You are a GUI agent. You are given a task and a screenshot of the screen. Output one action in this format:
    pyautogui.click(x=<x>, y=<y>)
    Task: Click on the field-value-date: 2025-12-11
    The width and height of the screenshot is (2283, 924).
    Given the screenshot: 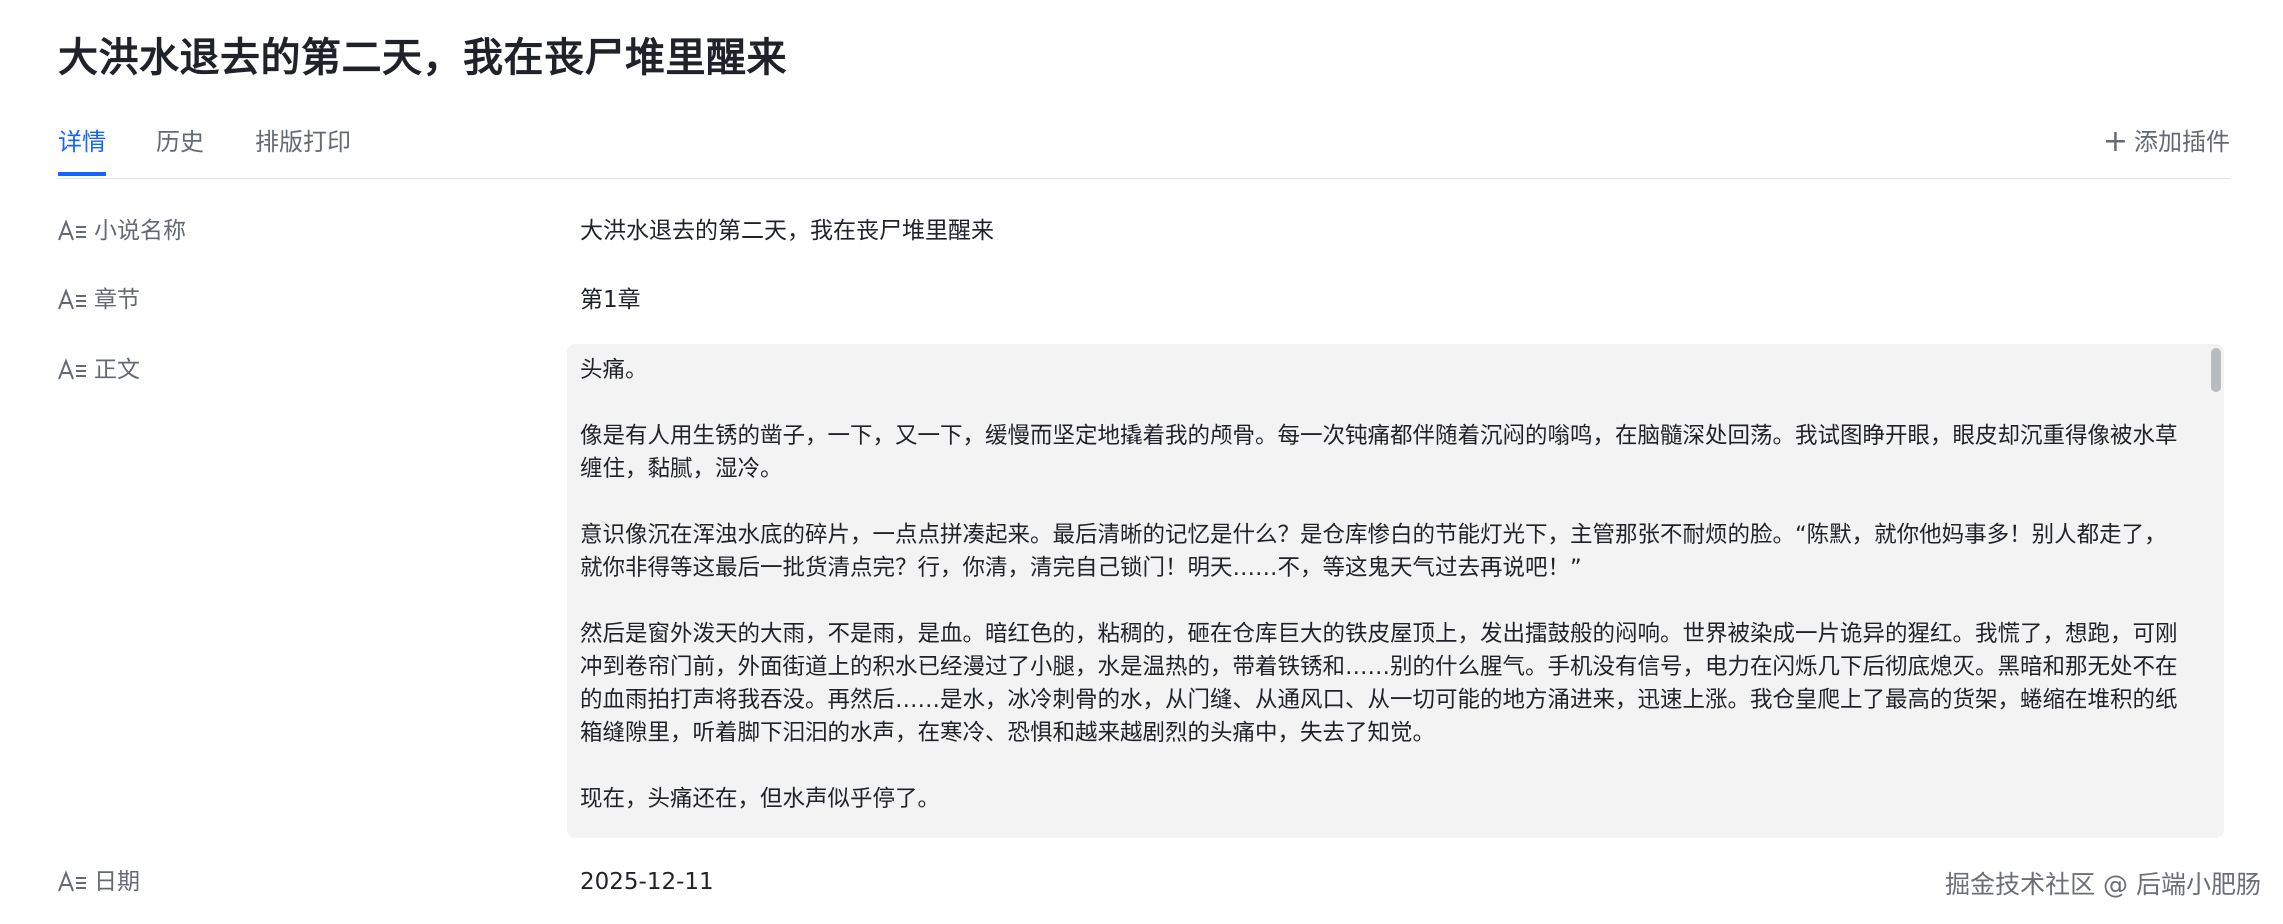 What is the action you would take?
    pyautogui.click(x=647, y=882)
    